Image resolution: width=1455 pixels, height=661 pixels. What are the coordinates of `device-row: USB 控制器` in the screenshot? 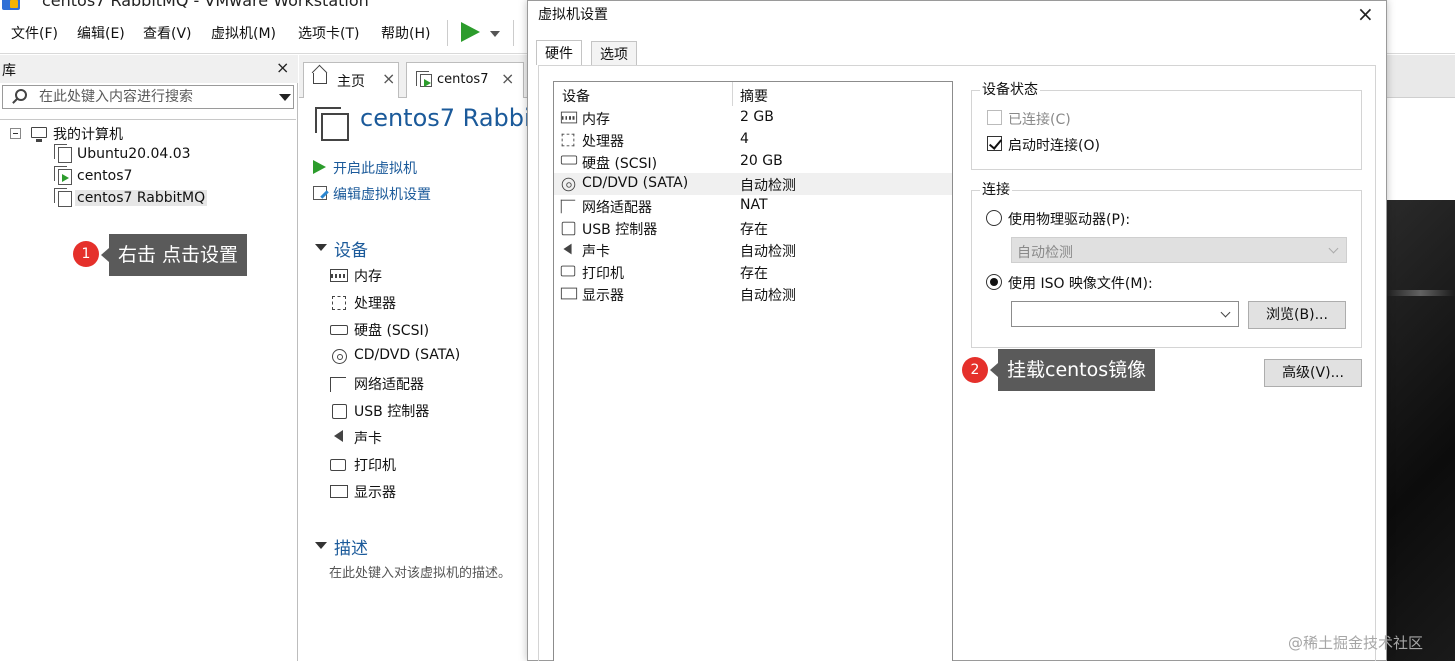 It's located at (381, 411).